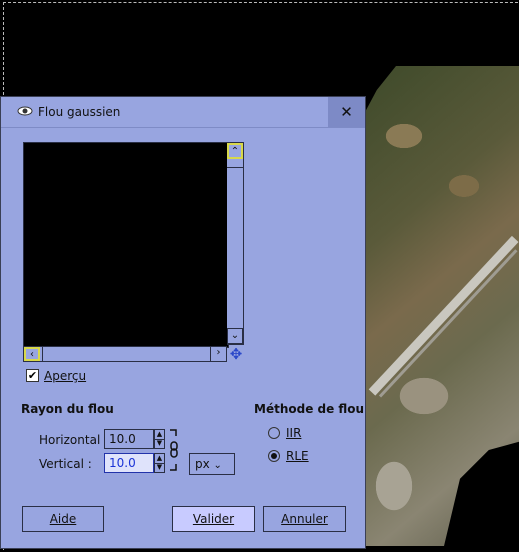  Describe the element at coordinates (235, 336) in the screenshot. I see `scroll-down-icon: ⌄` at that location.